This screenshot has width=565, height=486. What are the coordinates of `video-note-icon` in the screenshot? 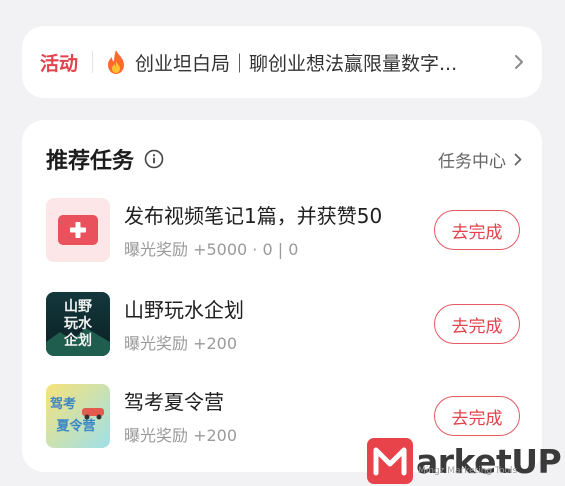 It's located at (78, 230).